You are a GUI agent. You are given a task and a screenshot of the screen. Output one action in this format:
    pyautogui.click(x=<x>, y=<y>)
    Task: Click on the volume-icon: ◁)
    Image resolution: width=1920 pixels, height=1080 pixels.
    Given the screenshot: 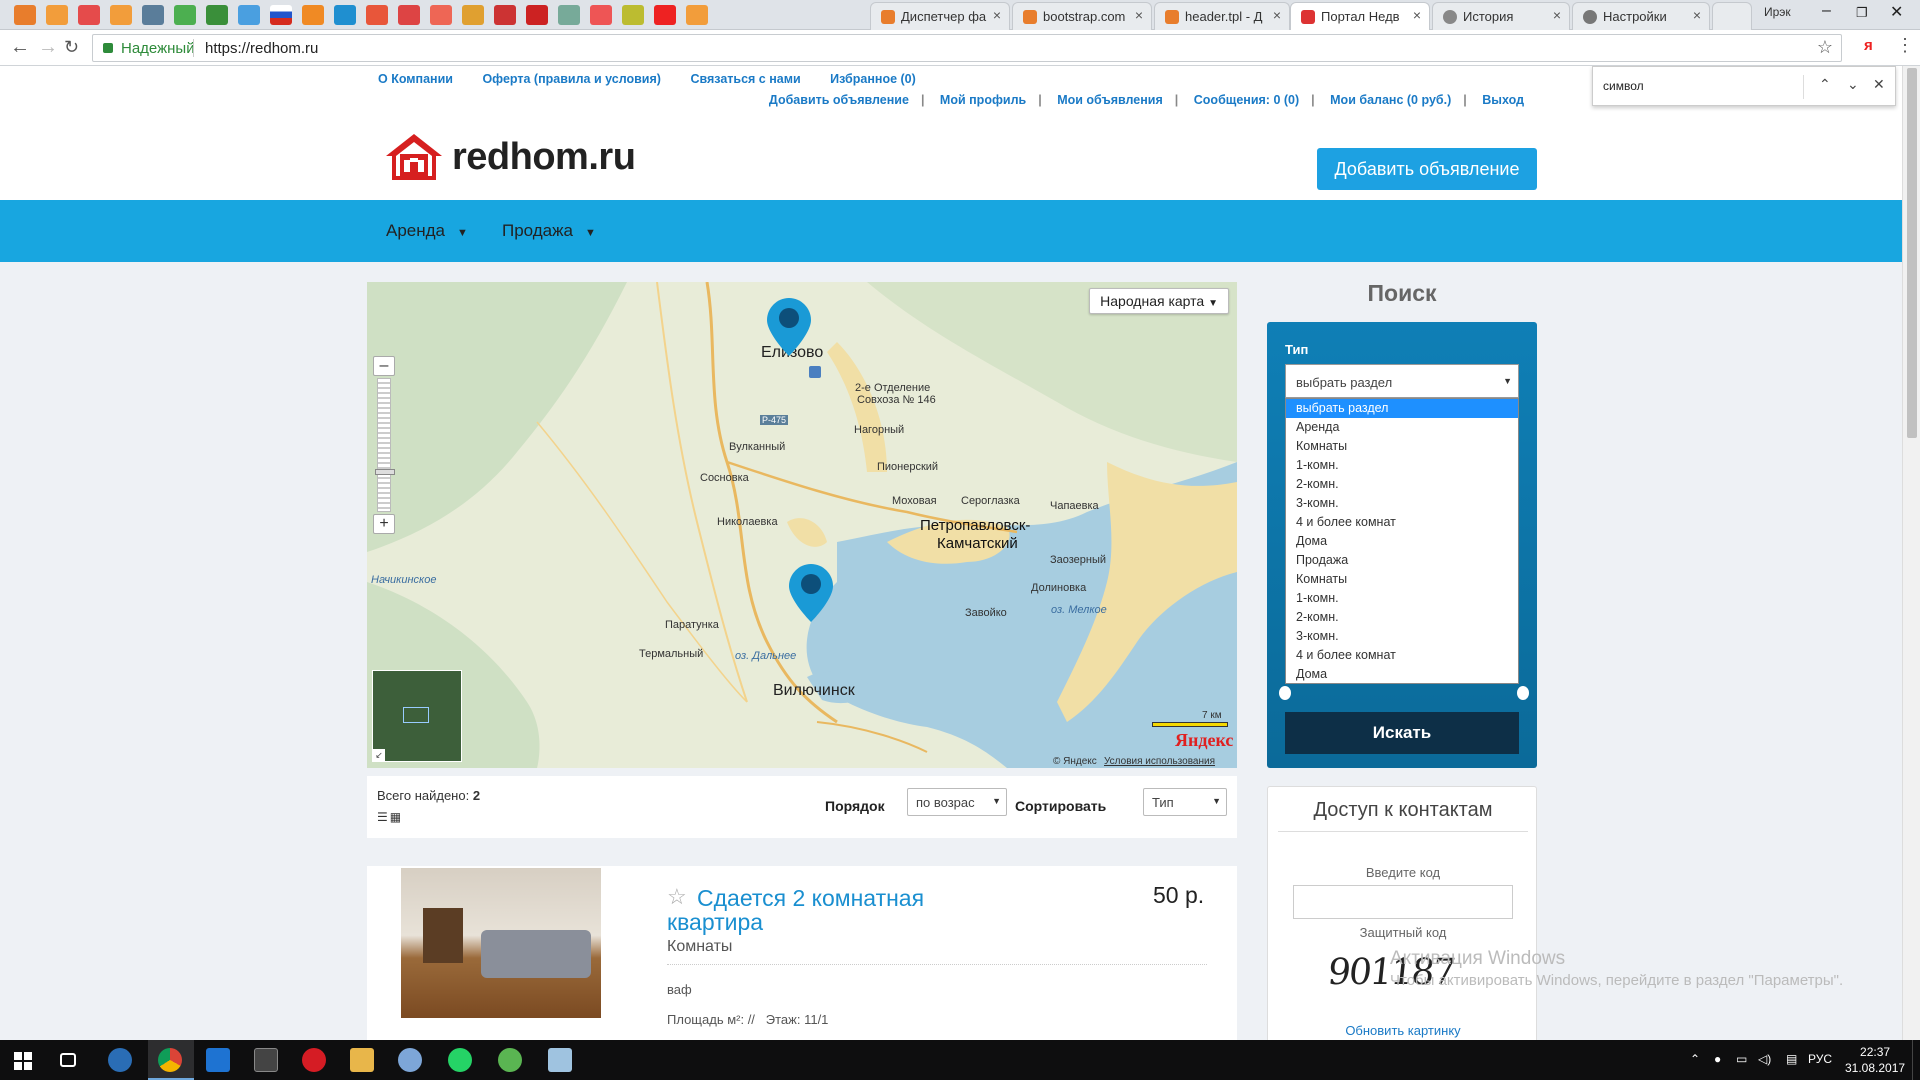 What is the action you would take?
    pyautogui.click(x=1764, y=1059)
    